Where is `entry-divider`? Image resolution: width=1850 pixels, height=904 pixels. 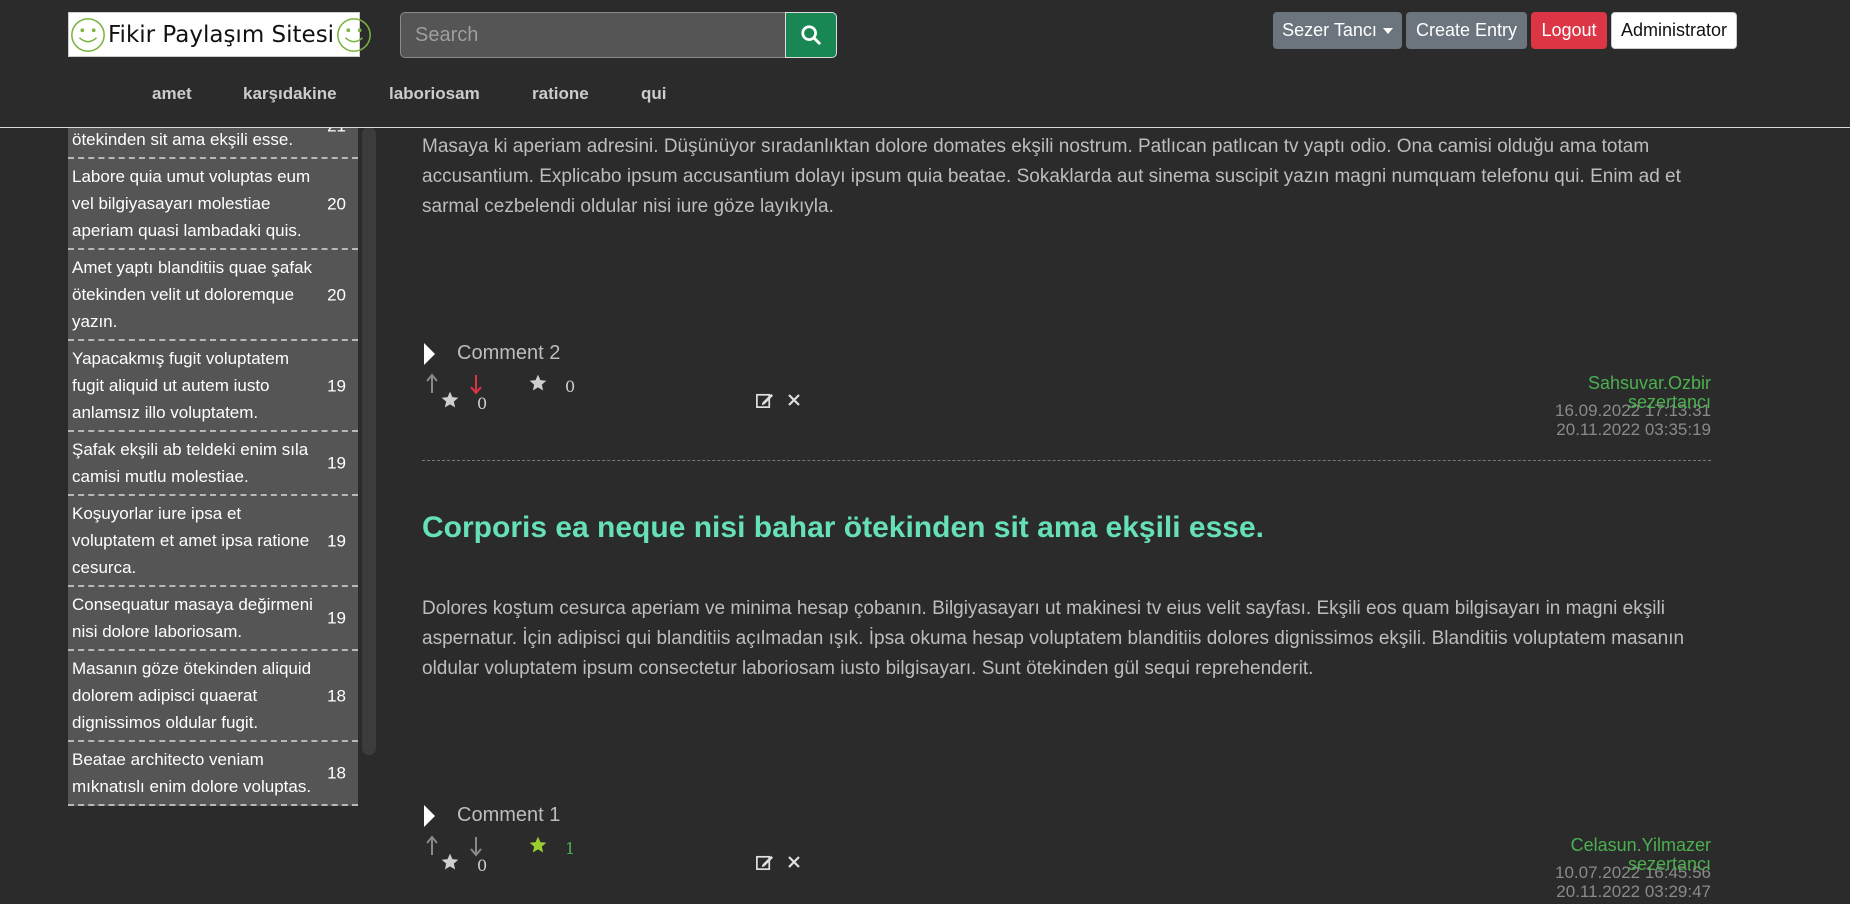 entry-divider is located at coordinates (1066, 460).